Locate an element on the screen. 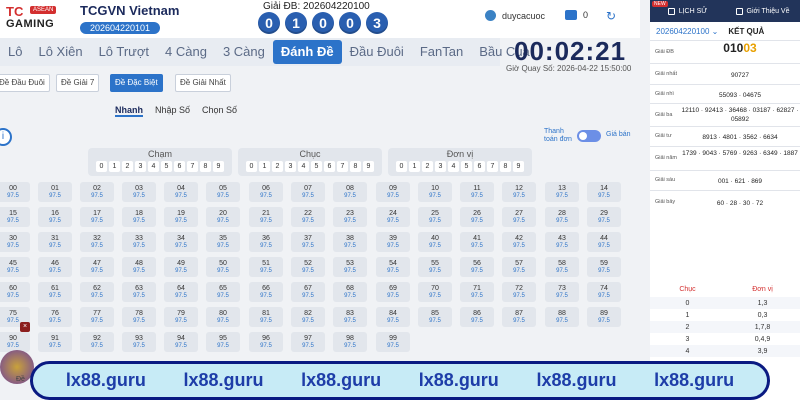 This screenshot has height=400, width=800. number-cell: 15 97.5 is located at coordinates (15, 217).